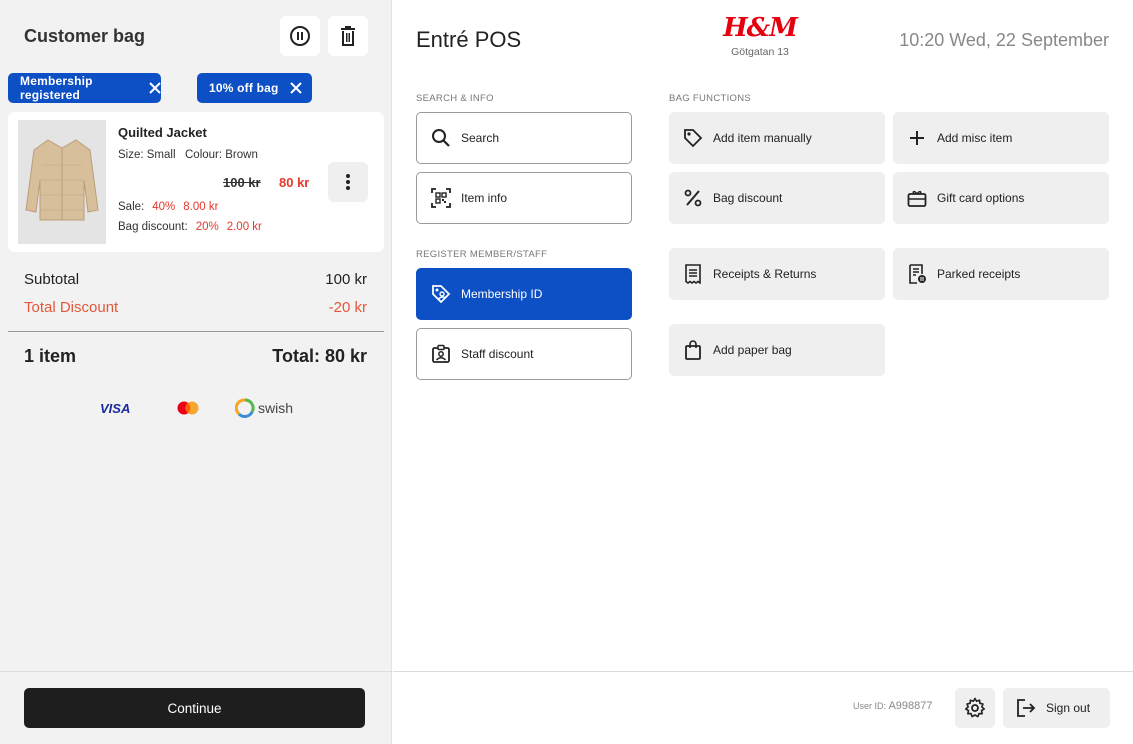 The image size is (1133, 744). What do you see at coordinates (693, 198) in the screenshot?
I see `percent-icon` at bounding box center [693, 198].